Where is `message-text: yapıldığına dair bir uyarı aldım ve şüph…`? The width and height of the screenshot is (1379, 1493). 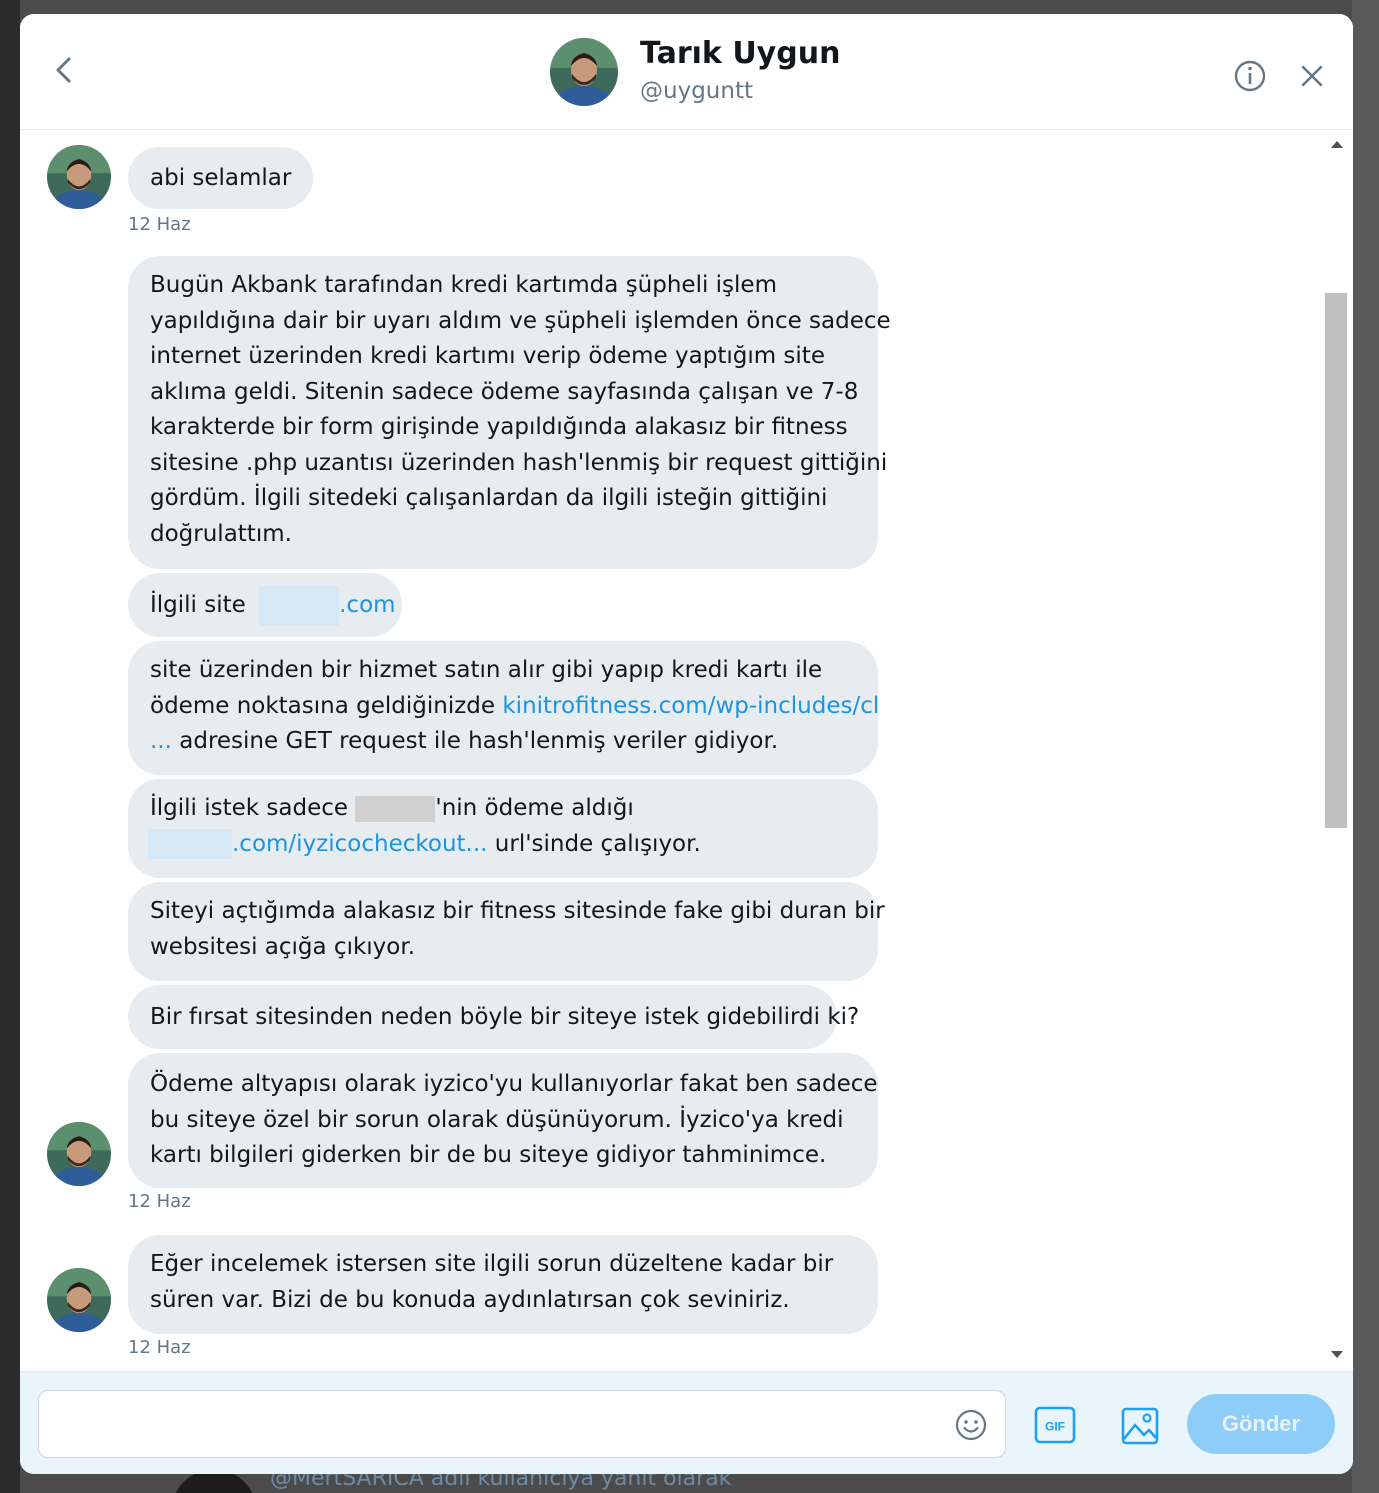 message-text: yapıldığına dair bir uyarı aldım ve şüph… is located at coordinates (520, 320).